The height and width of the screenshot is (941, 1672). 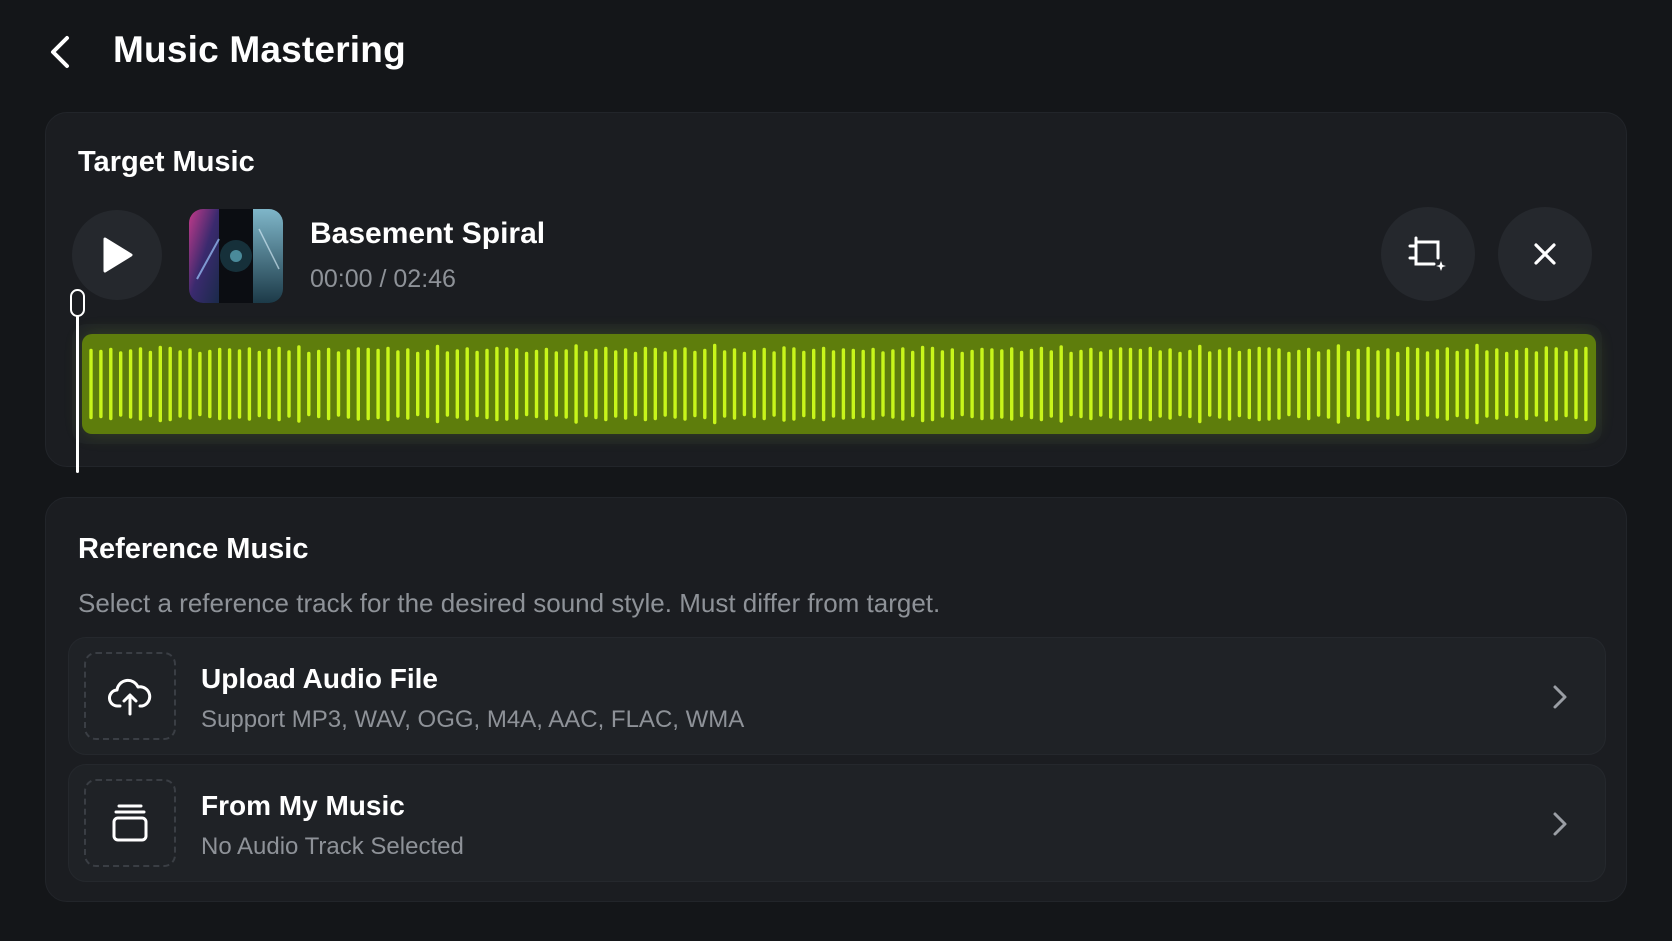 What do you see at coordinates (303, 805) in the screenshot?
I see `my-music-title: From My Music` at bounding box center [303, 805].